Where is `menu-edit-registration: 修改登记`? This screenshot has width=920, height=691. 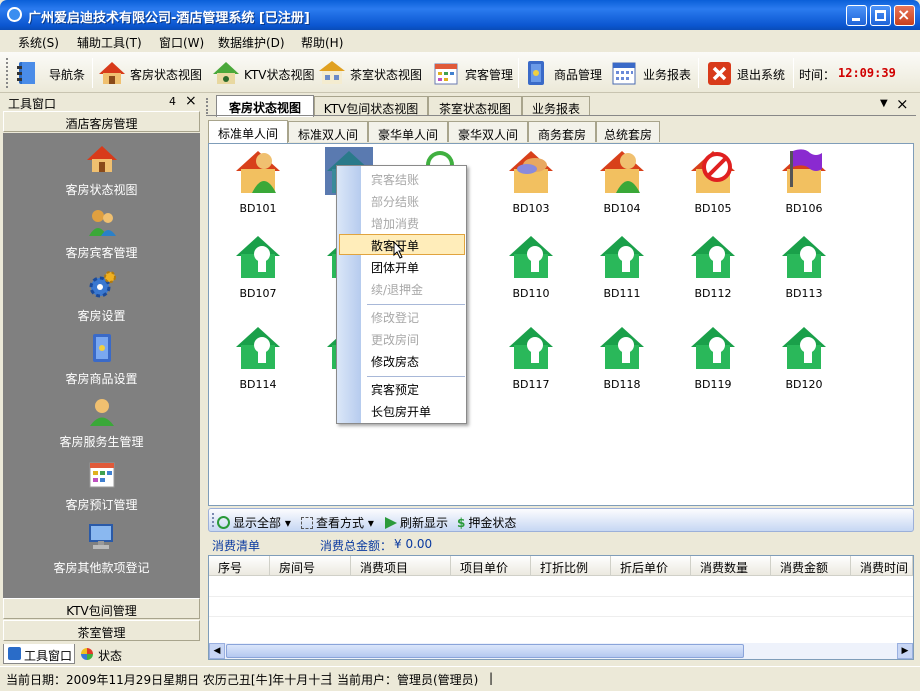 menu-edit-registration: 修改登记 is located at coordinates (395, 317).